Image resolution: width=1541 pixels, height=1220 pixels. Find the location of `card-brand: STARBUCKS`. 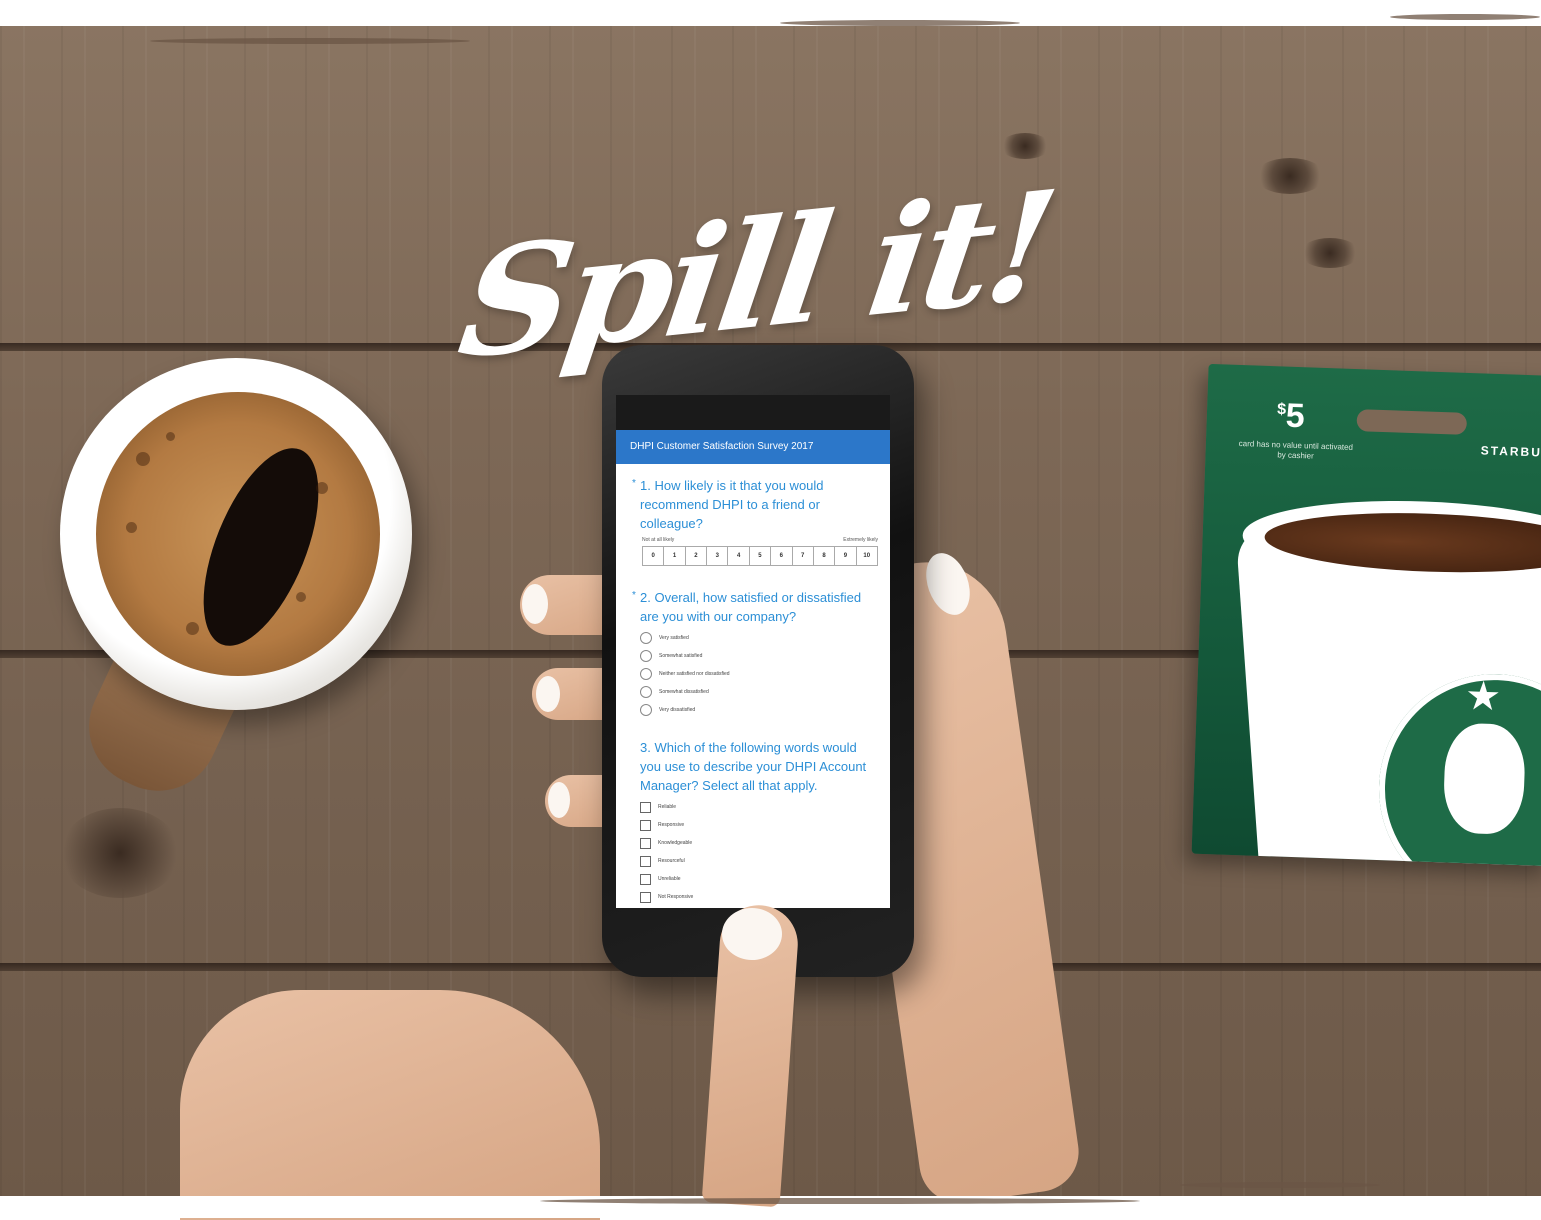

card-brand: STARBUCKS is located at coordinates (1510, 452).